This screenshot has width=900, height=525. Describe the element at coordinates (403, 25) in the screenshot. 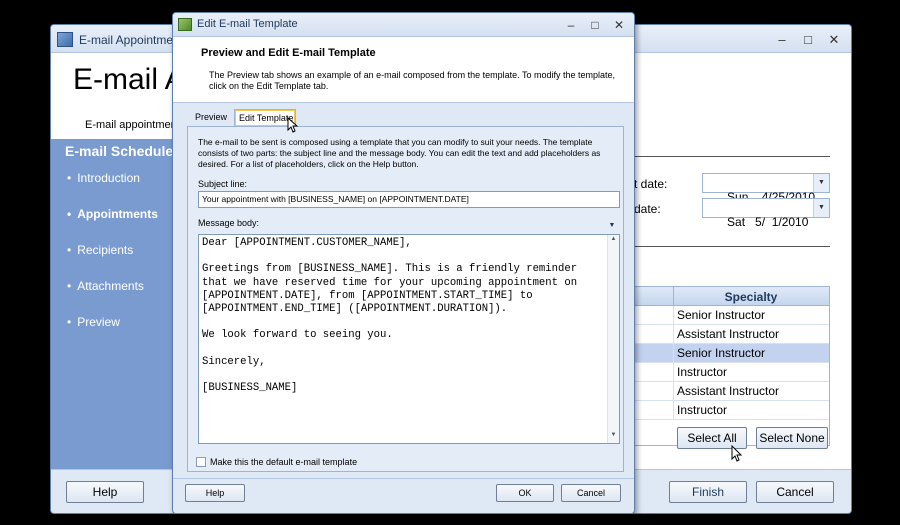

I see `dialog-titlebar: Edit E-mail Template – □ ✕` at that location.